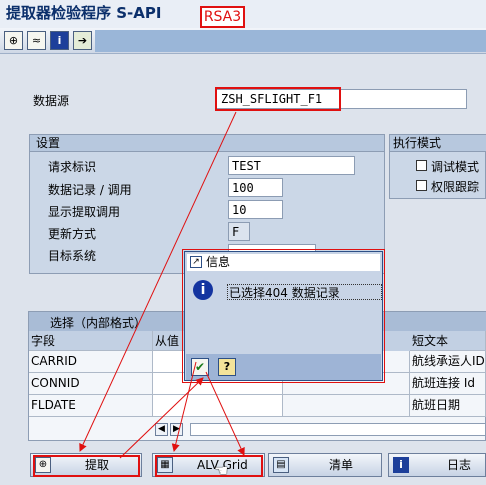  I want to click on arrow-extract-to-dialog, so click(161, 418).